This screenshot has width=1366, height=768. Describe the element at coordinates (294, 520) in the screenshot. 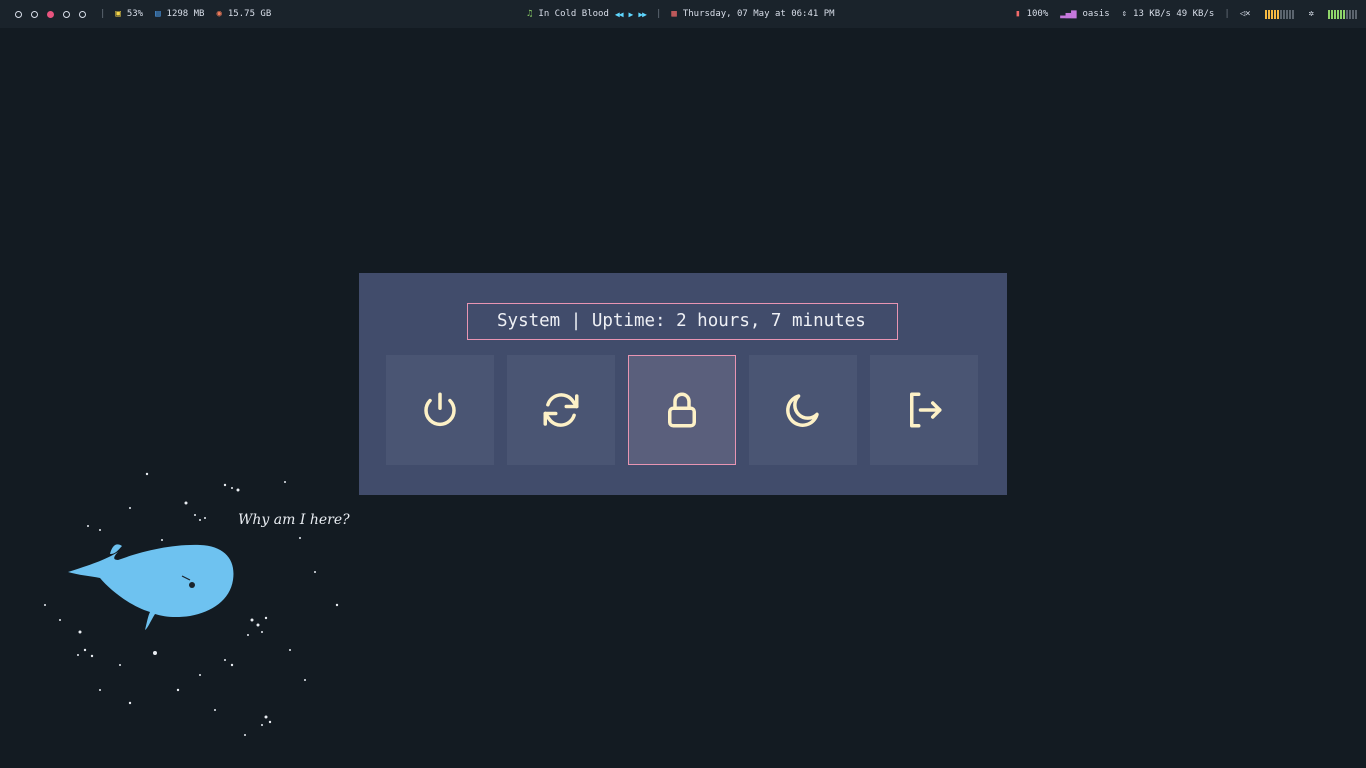

I see `wallpaper-caption: Why am I here?` at that location.